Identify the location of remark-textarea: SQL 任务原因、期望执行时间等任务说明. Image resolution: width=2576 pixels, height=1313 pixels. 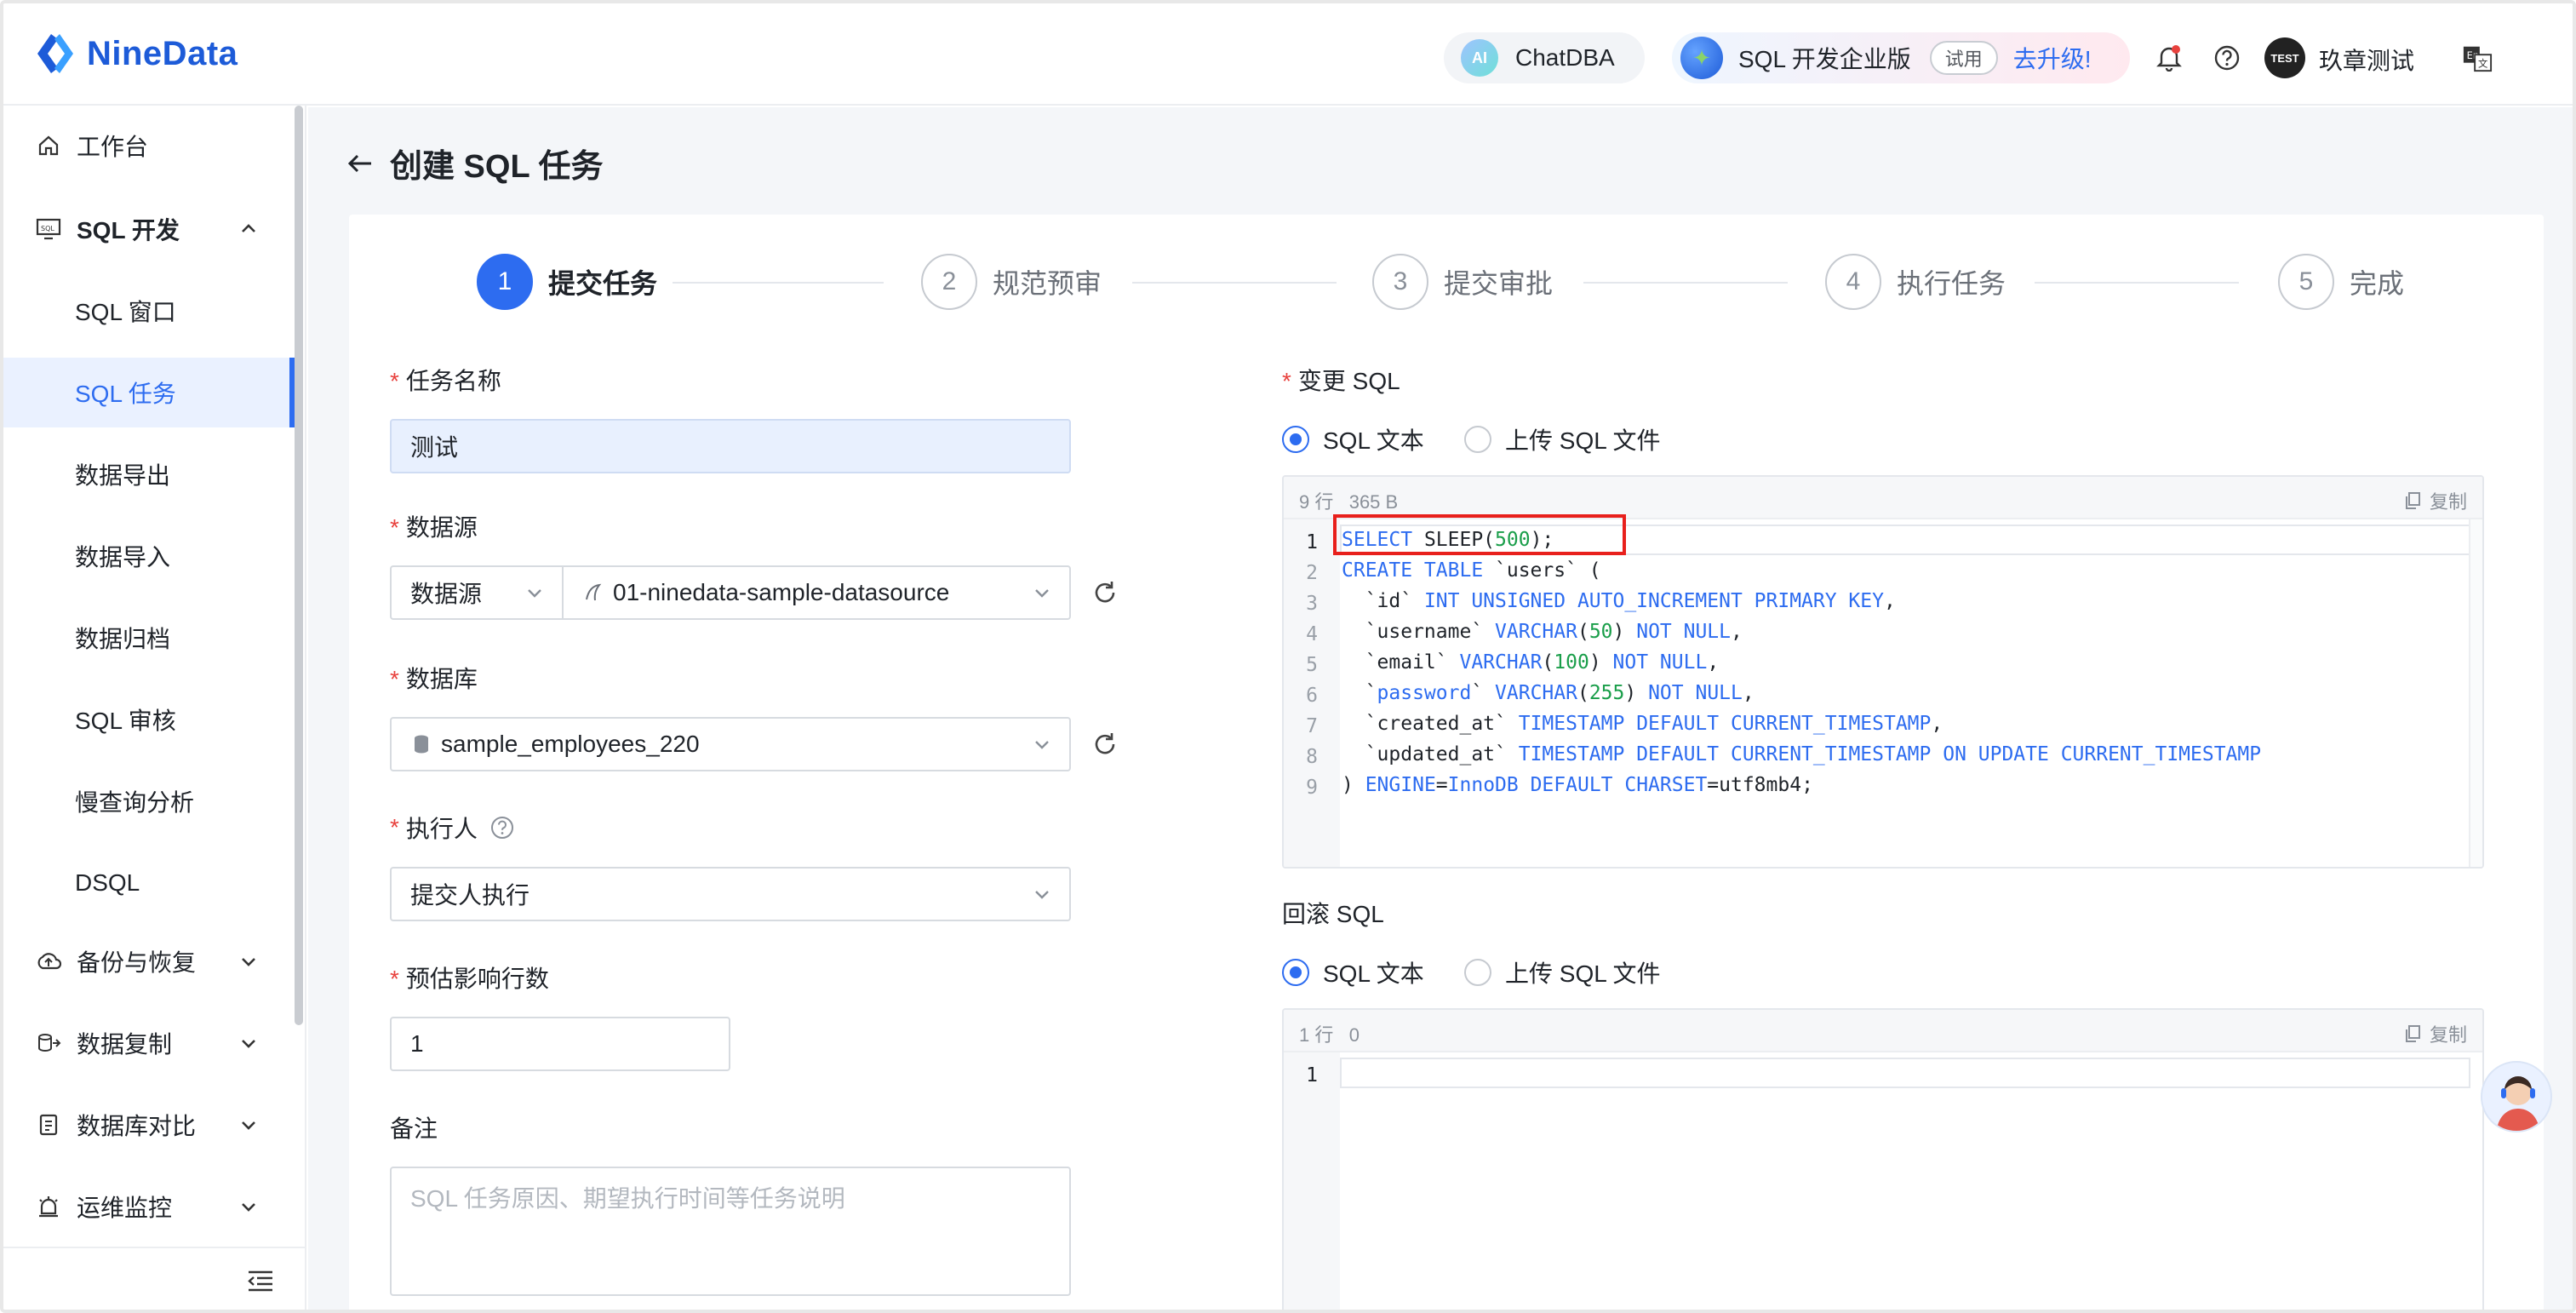
(731, 1231).